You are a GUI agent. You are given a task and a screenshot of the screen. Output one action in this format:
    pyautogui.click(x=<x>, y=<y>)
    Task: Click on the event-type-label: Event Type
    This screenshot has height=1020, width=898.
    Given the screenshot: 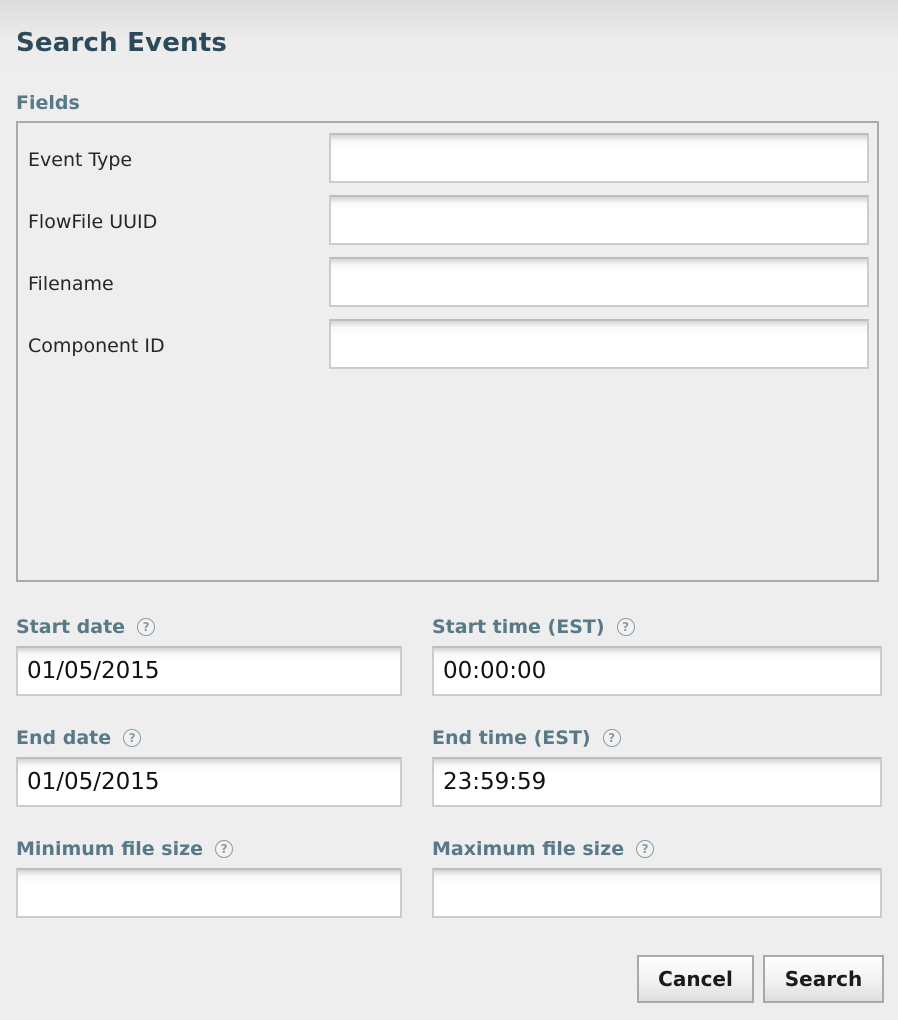 What is the action you would take?
    pyautogui.click(x=80, y=160)
    